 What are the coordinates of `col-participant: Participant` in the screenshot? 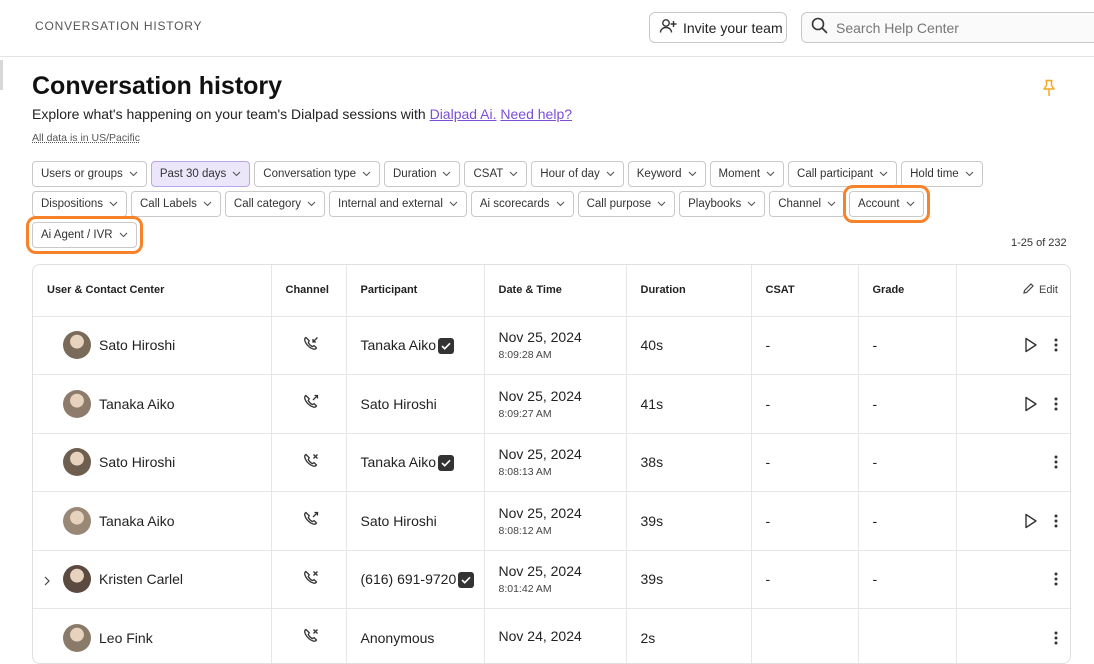 It's located at (415, 290).